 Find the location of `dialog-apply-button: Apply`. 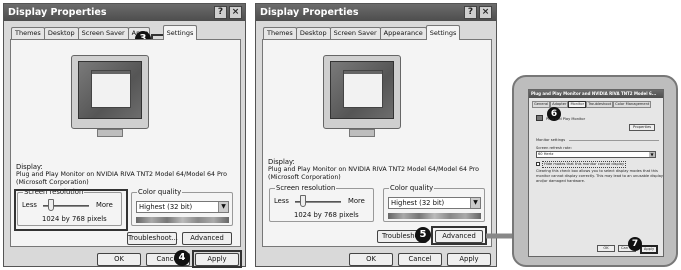

dialog-apply-button: Apply is located at coordinates (649, 249).